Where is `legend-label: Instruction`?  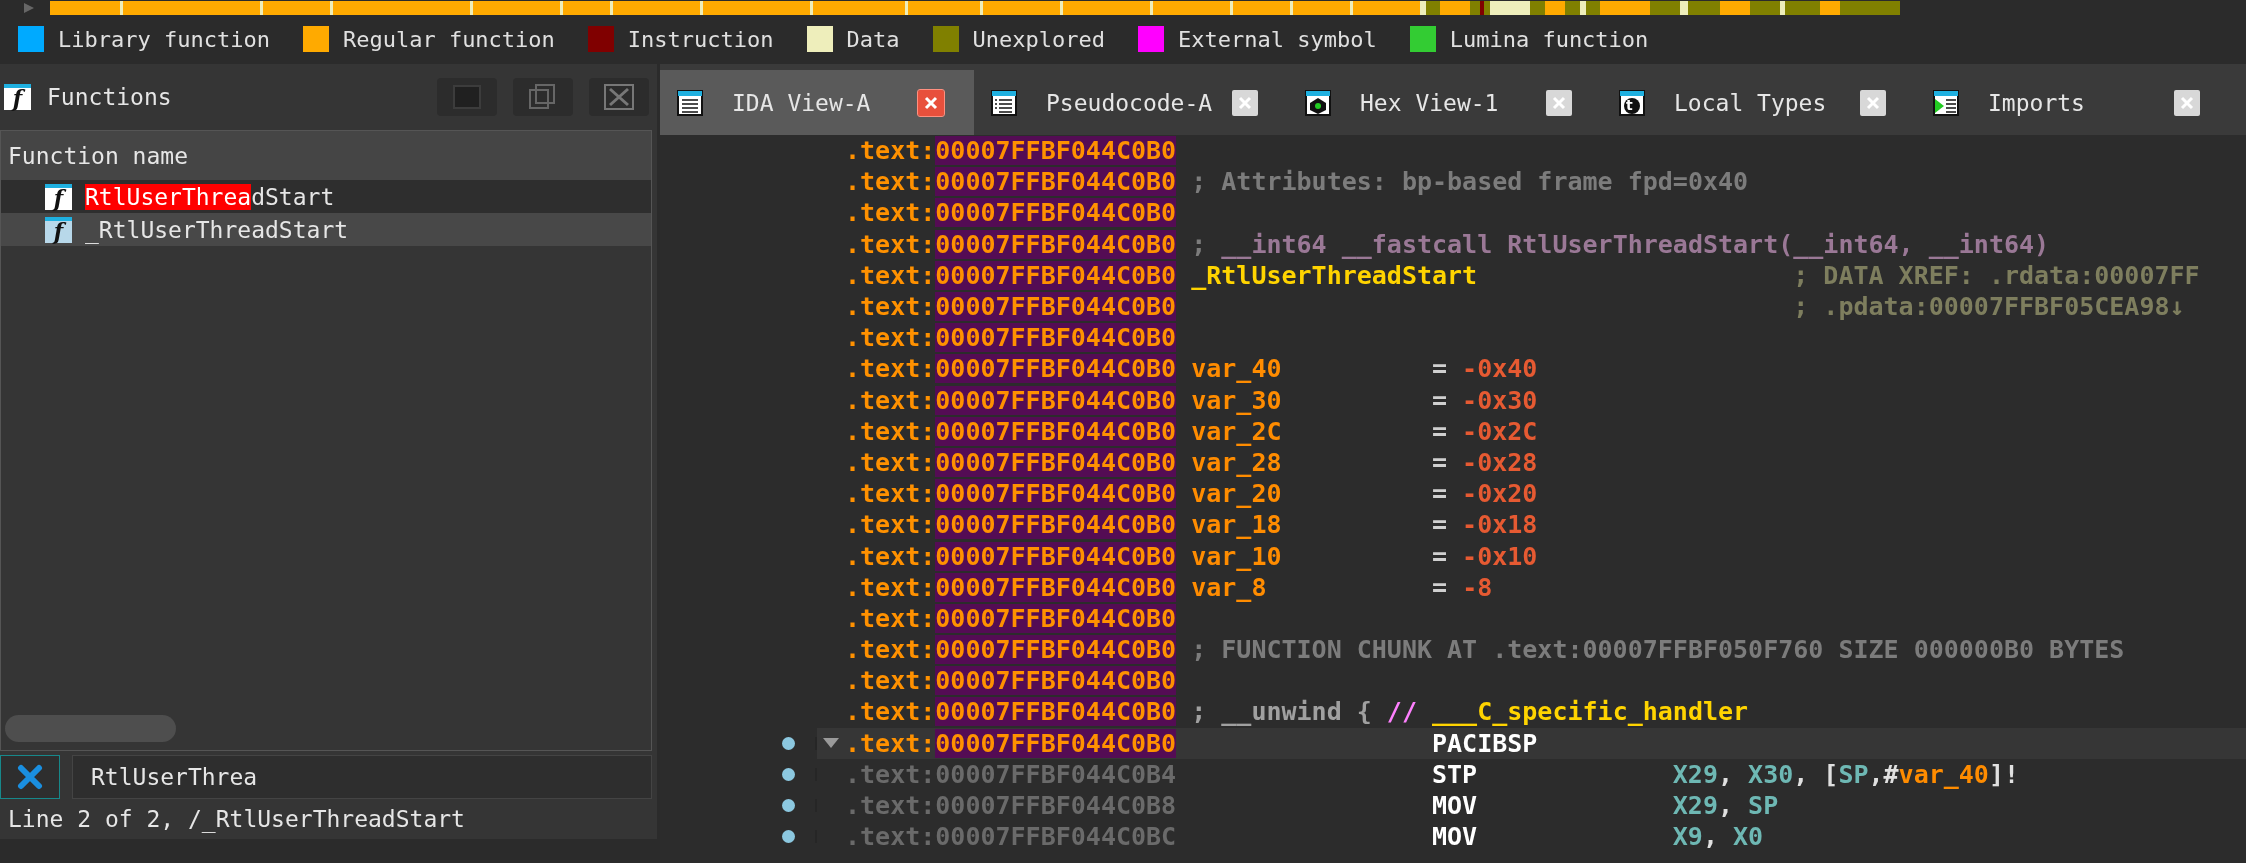 legend-label: Instruction is located at coordinates (700, 39).